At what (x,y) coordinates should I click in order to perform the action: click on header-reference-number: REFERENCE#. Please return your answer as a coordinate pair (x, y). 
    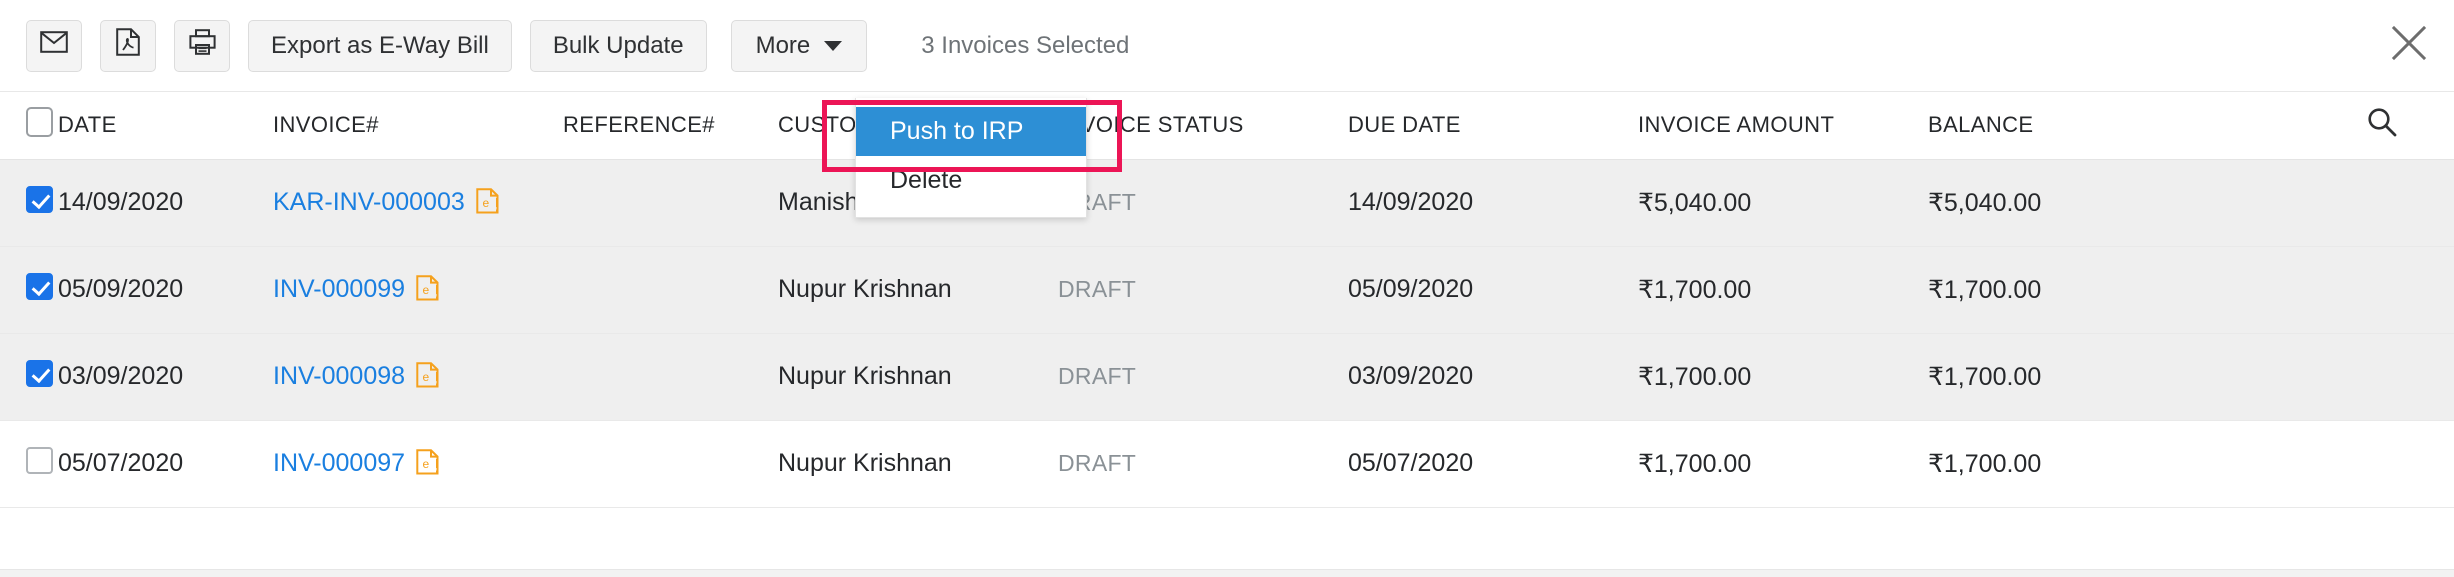
    Looking at the image, I should click on (670, 126).